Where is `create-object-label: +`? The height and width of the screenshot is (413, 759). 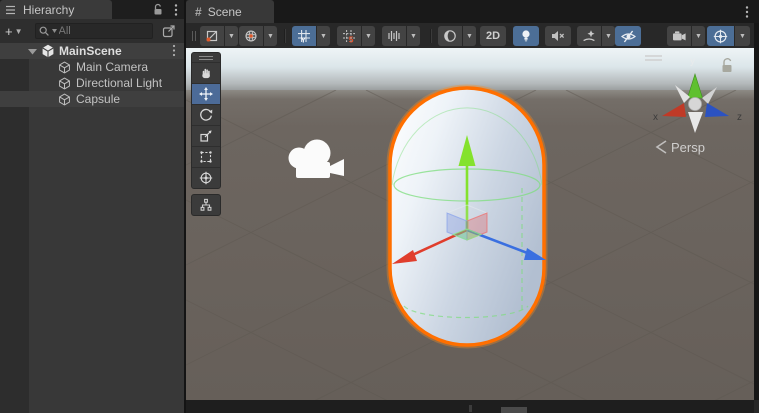 create-object-label: + is located at coordinates (9, 31).